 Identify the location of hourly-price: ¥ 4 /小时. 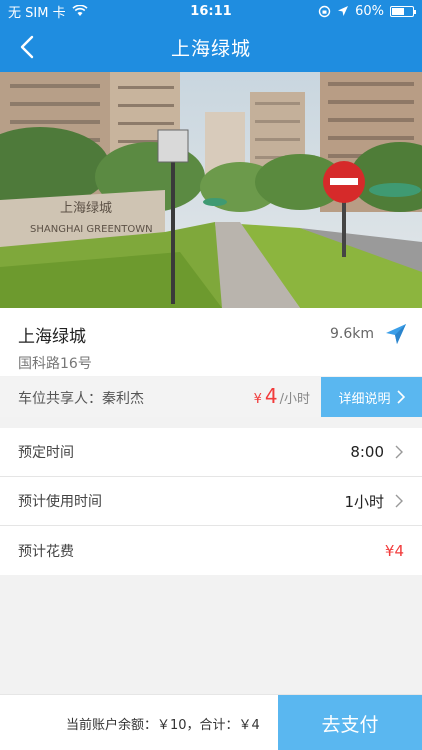
(282, 396).